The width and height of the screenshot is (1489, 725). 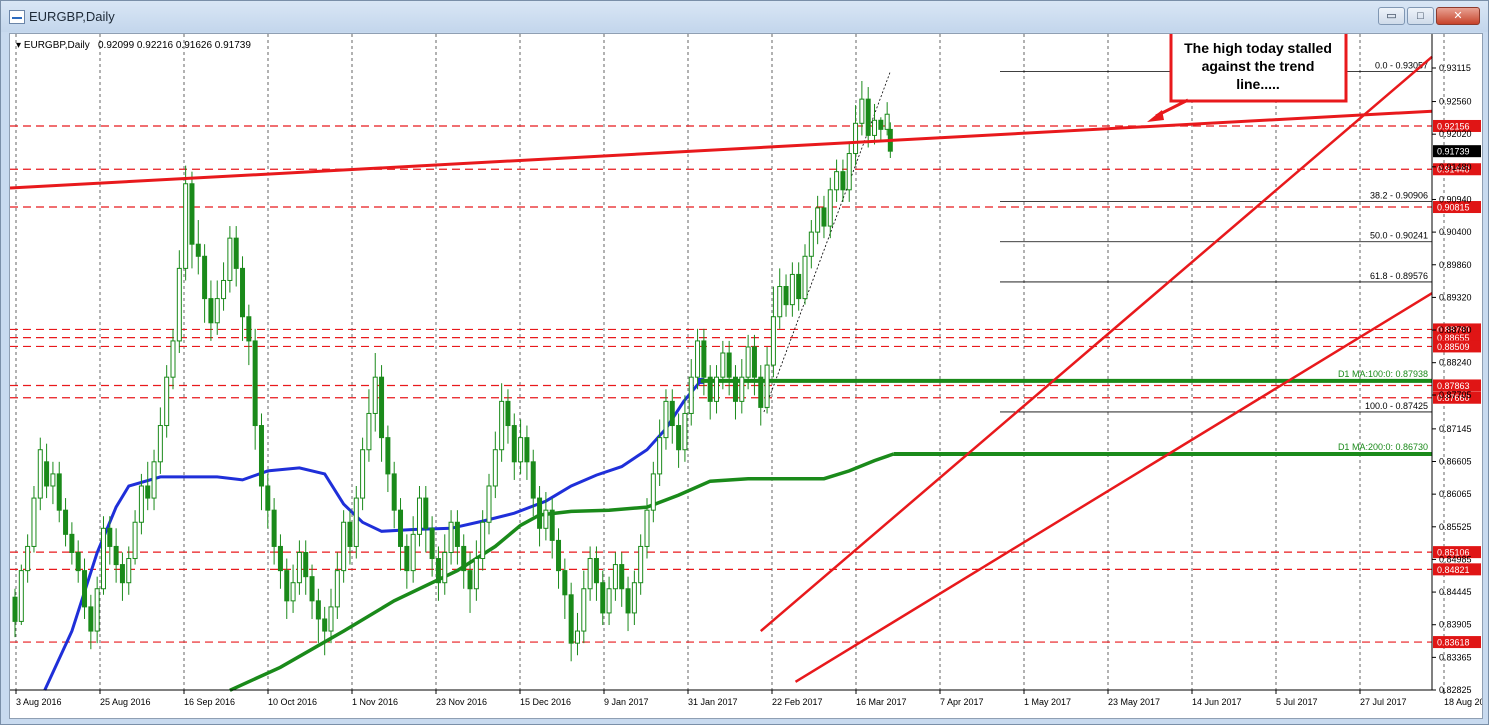 I want to click on time-tick-label-7: 9 Jan 2017, so click(x=626, y=702).